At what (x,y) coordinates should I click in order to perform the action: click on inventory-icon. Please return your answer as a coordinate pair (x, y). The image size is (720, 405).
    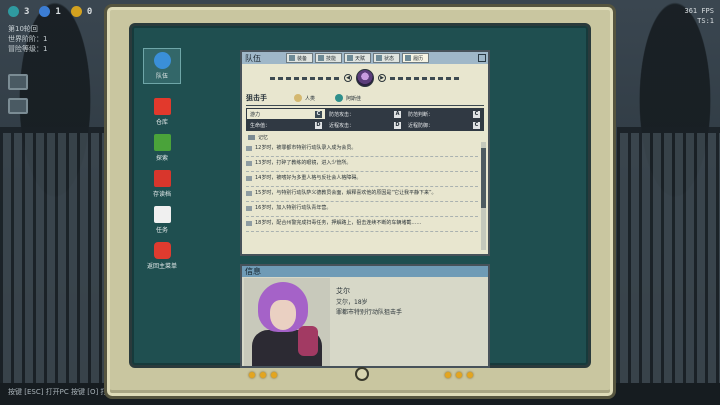
    Looking at the image, I should click on (18, 106).